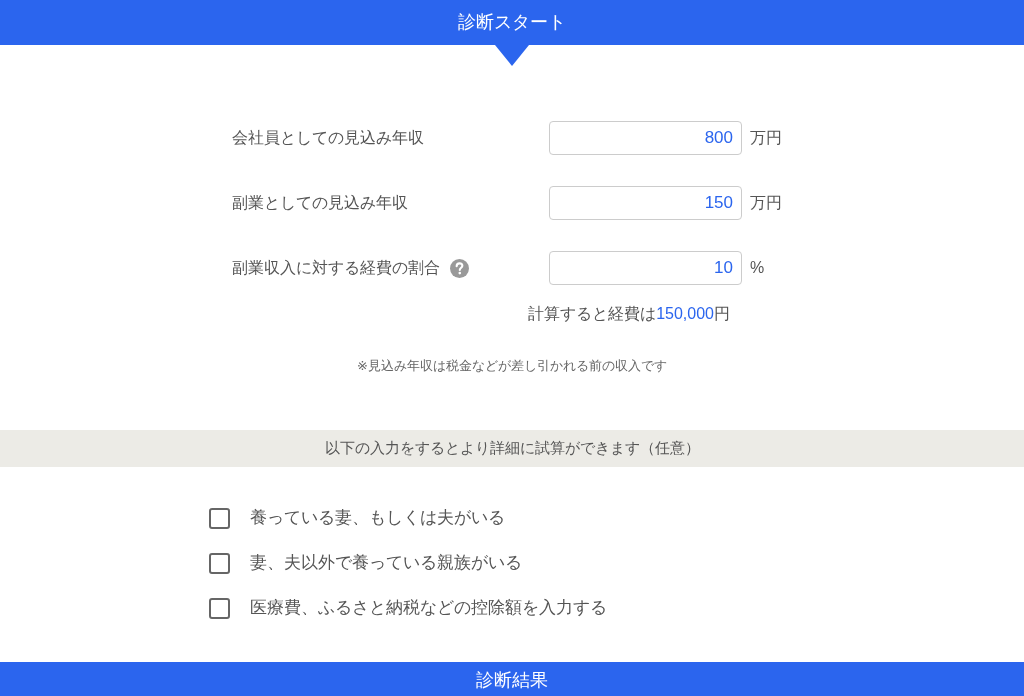  I want to click on note-text: ※見込み年収は税金などが差し引かれる前の収入です, so click(512, 366).